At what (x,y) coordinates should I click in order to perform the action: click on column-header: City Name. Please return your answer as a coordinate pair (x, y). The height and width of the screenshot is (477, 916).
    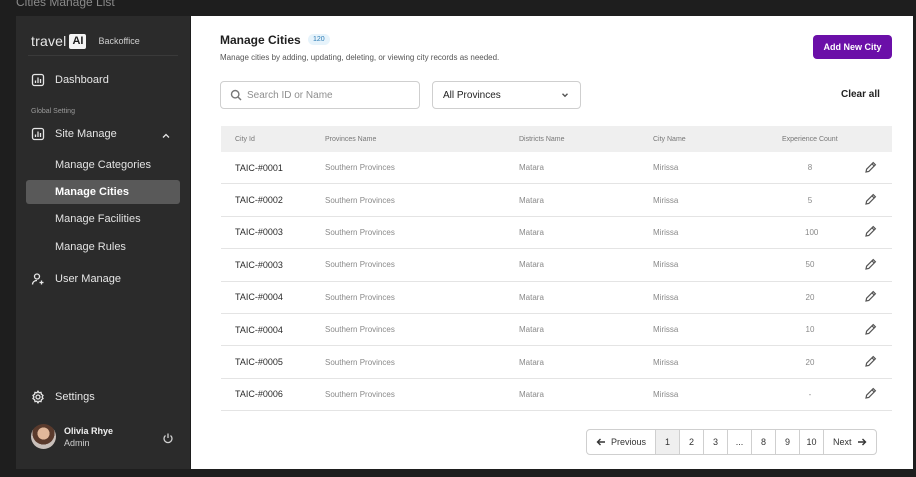
    Looking at the image, I should click on (669, 139).